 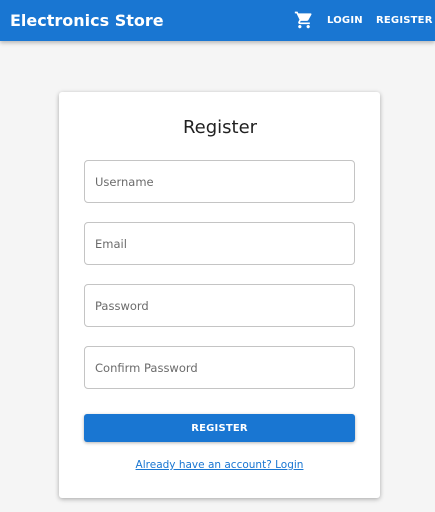 What do you see at coordinates (219, 305) in the screenshot?
I see `password-input` at bounding box center [219, 305].